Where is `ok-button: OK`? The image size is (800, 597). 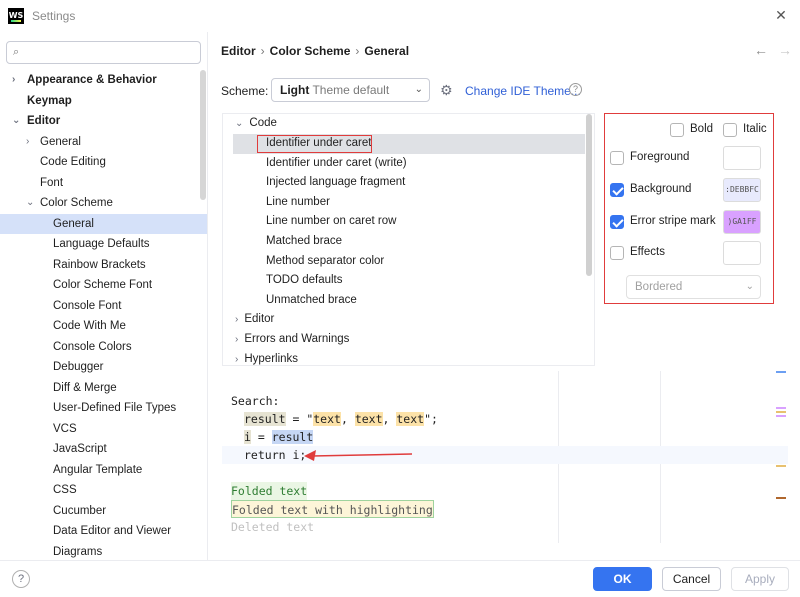 ok-button: OK is located at coordinates (622, 579).